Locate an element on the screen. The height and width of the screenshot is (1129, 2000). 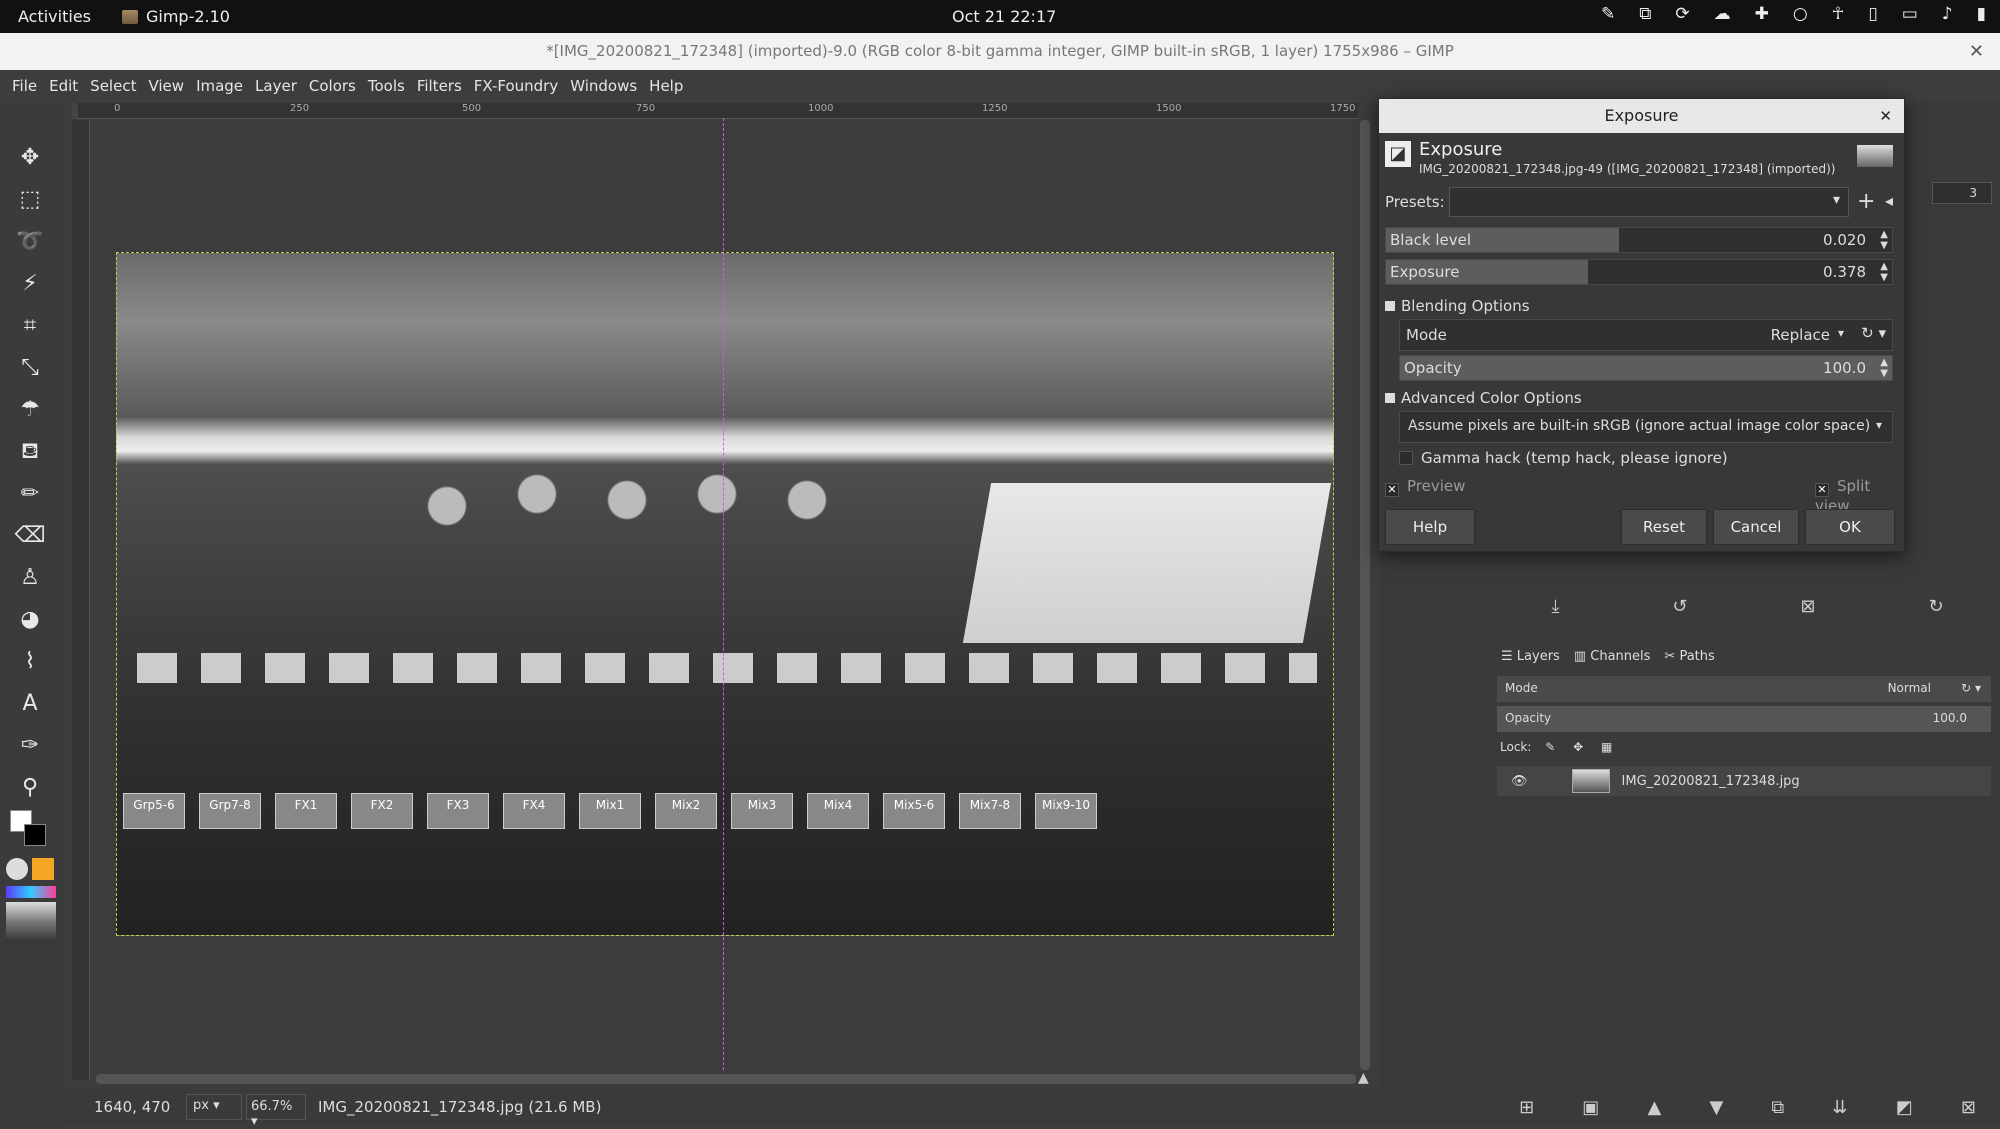
eraser-tool-icon: ⌫ is located at coordinates (30, 536).